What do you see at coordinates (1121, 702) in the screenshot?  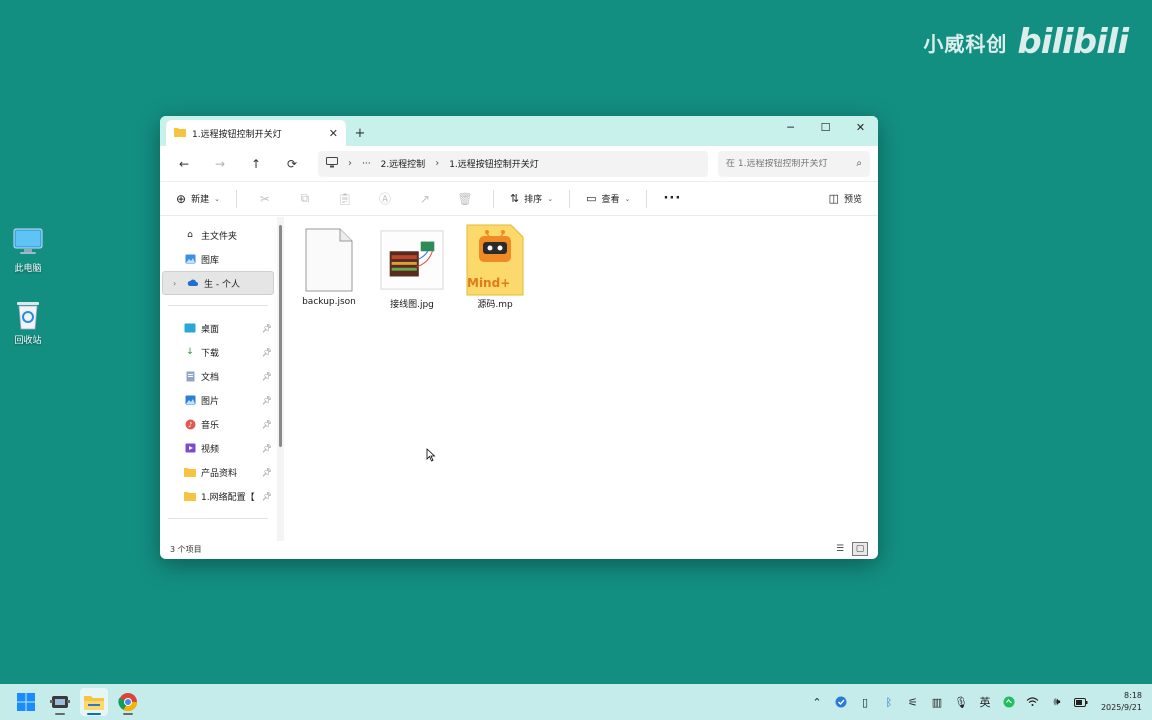 I see `system-clock: 8:18 2025/9/21` at bounding box center [1121, 702].